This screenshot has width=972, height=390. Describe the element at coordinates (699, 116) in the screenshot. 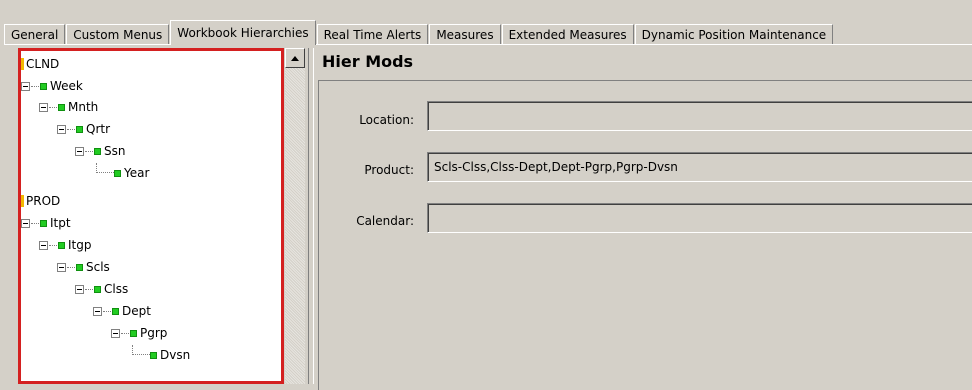

I see `location-field` at that location.